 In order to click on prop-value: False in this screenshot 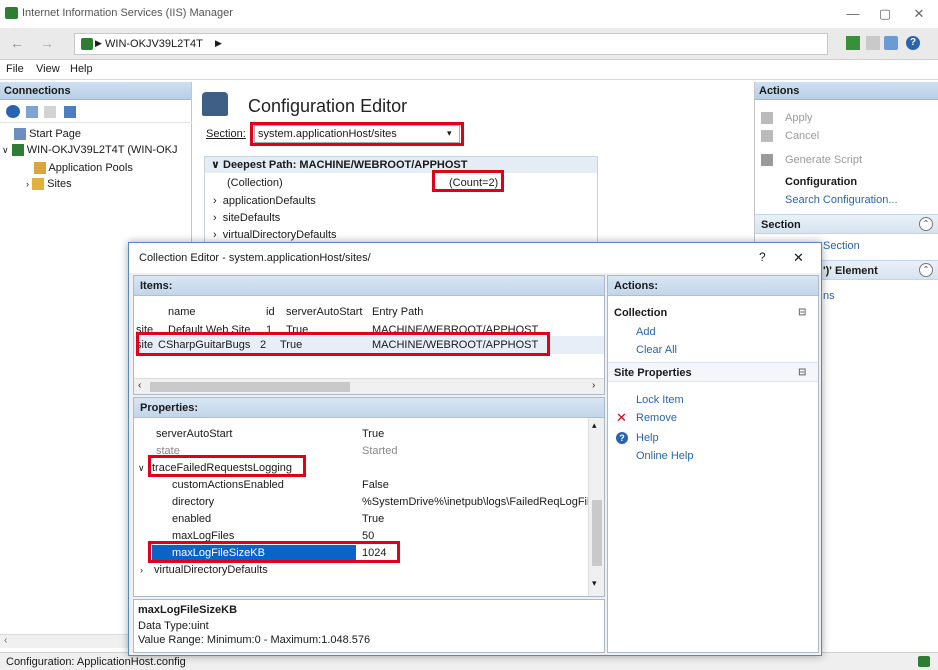, I will do `click(375, 485)`.